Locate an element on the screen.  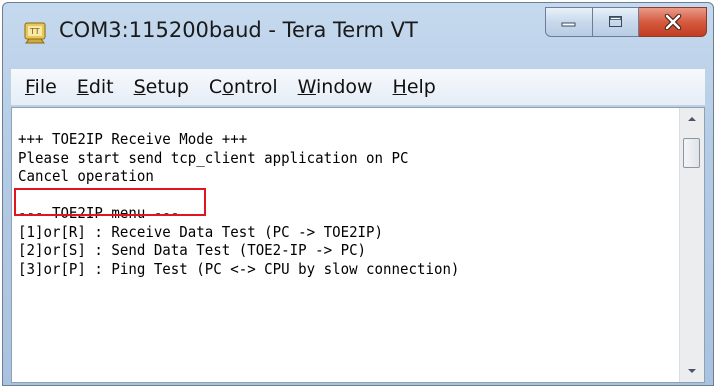
caption-buttons is located at coordinates (626, 24).